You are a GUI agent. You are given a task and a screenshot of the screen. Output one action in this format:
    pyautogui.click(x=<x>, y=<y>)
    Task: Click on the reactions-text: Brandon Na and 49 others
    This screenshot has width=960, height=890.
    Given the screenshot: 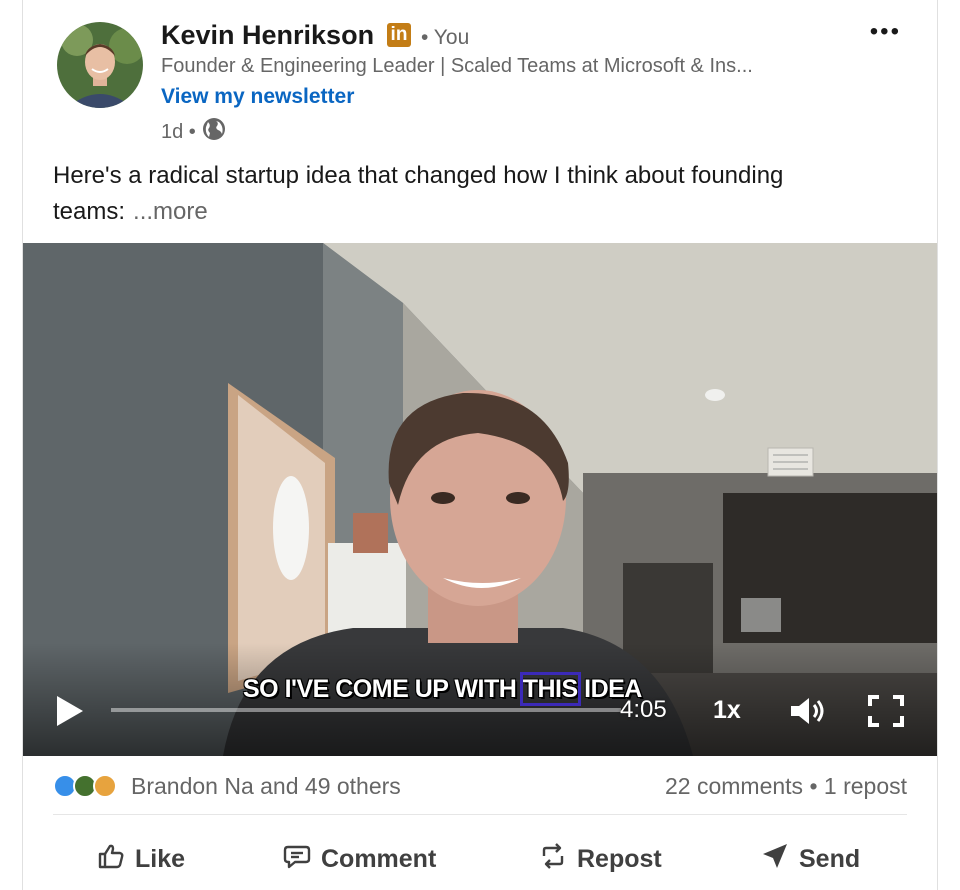 What is the action you would take?
    pyautogui.click(x=266, y=786)
    